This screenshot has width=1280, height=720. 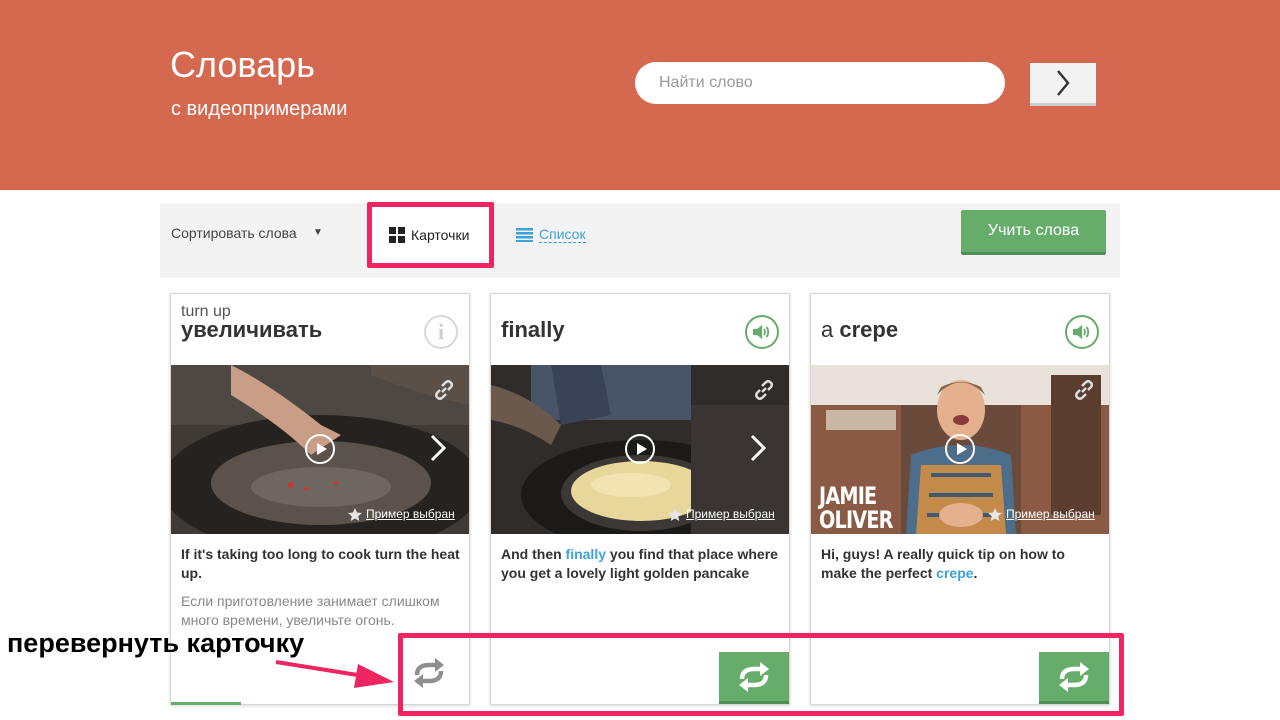 What do you see at coordinates (533, 329) in the screenshot?
I see `card-word: finally` at bounding box center [533, 329].